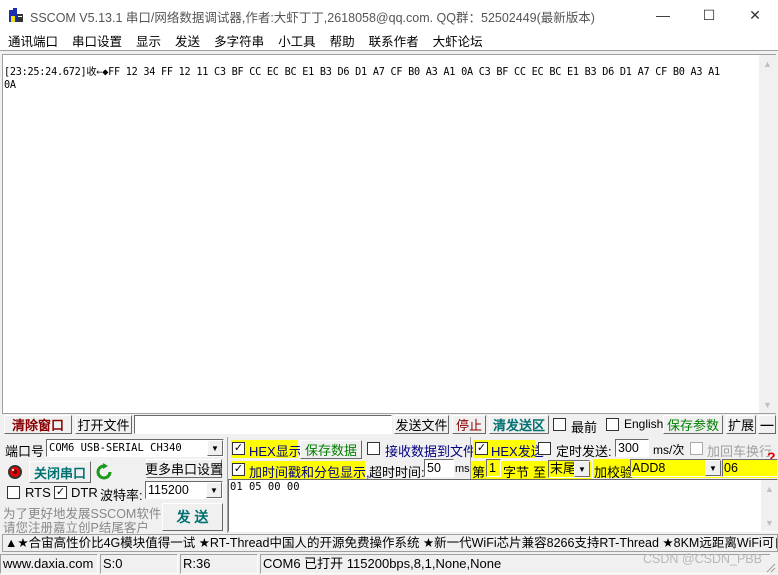  What do you see at coordinates (439, 468) in the screenshot?
I see `timeout-input: 50` at bounding box center [439, 468].